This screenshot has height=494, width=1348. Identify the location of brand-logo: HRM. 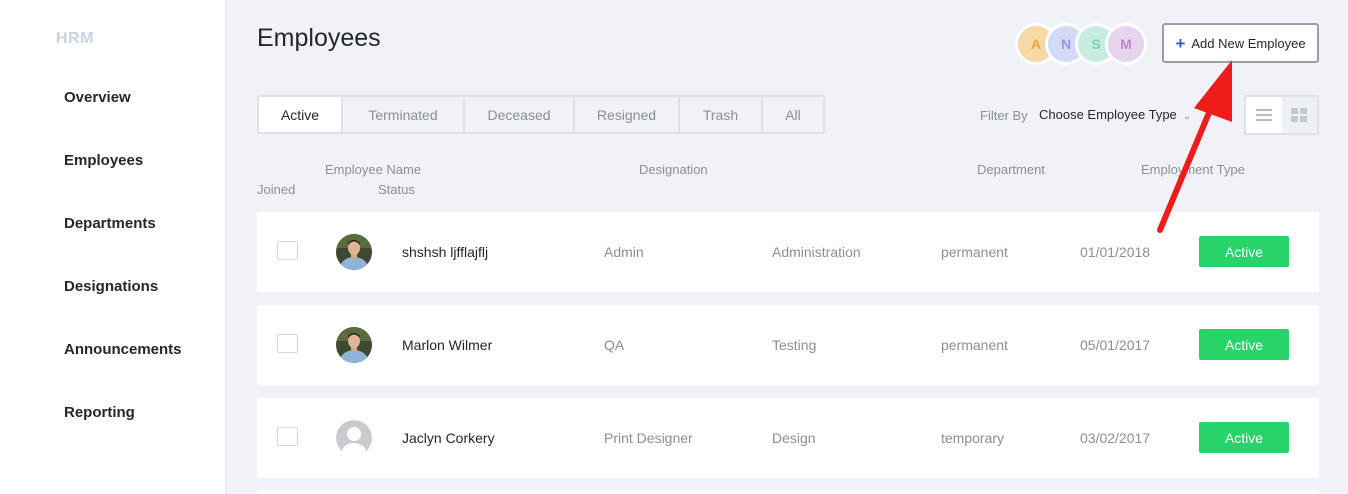
(75, 39).